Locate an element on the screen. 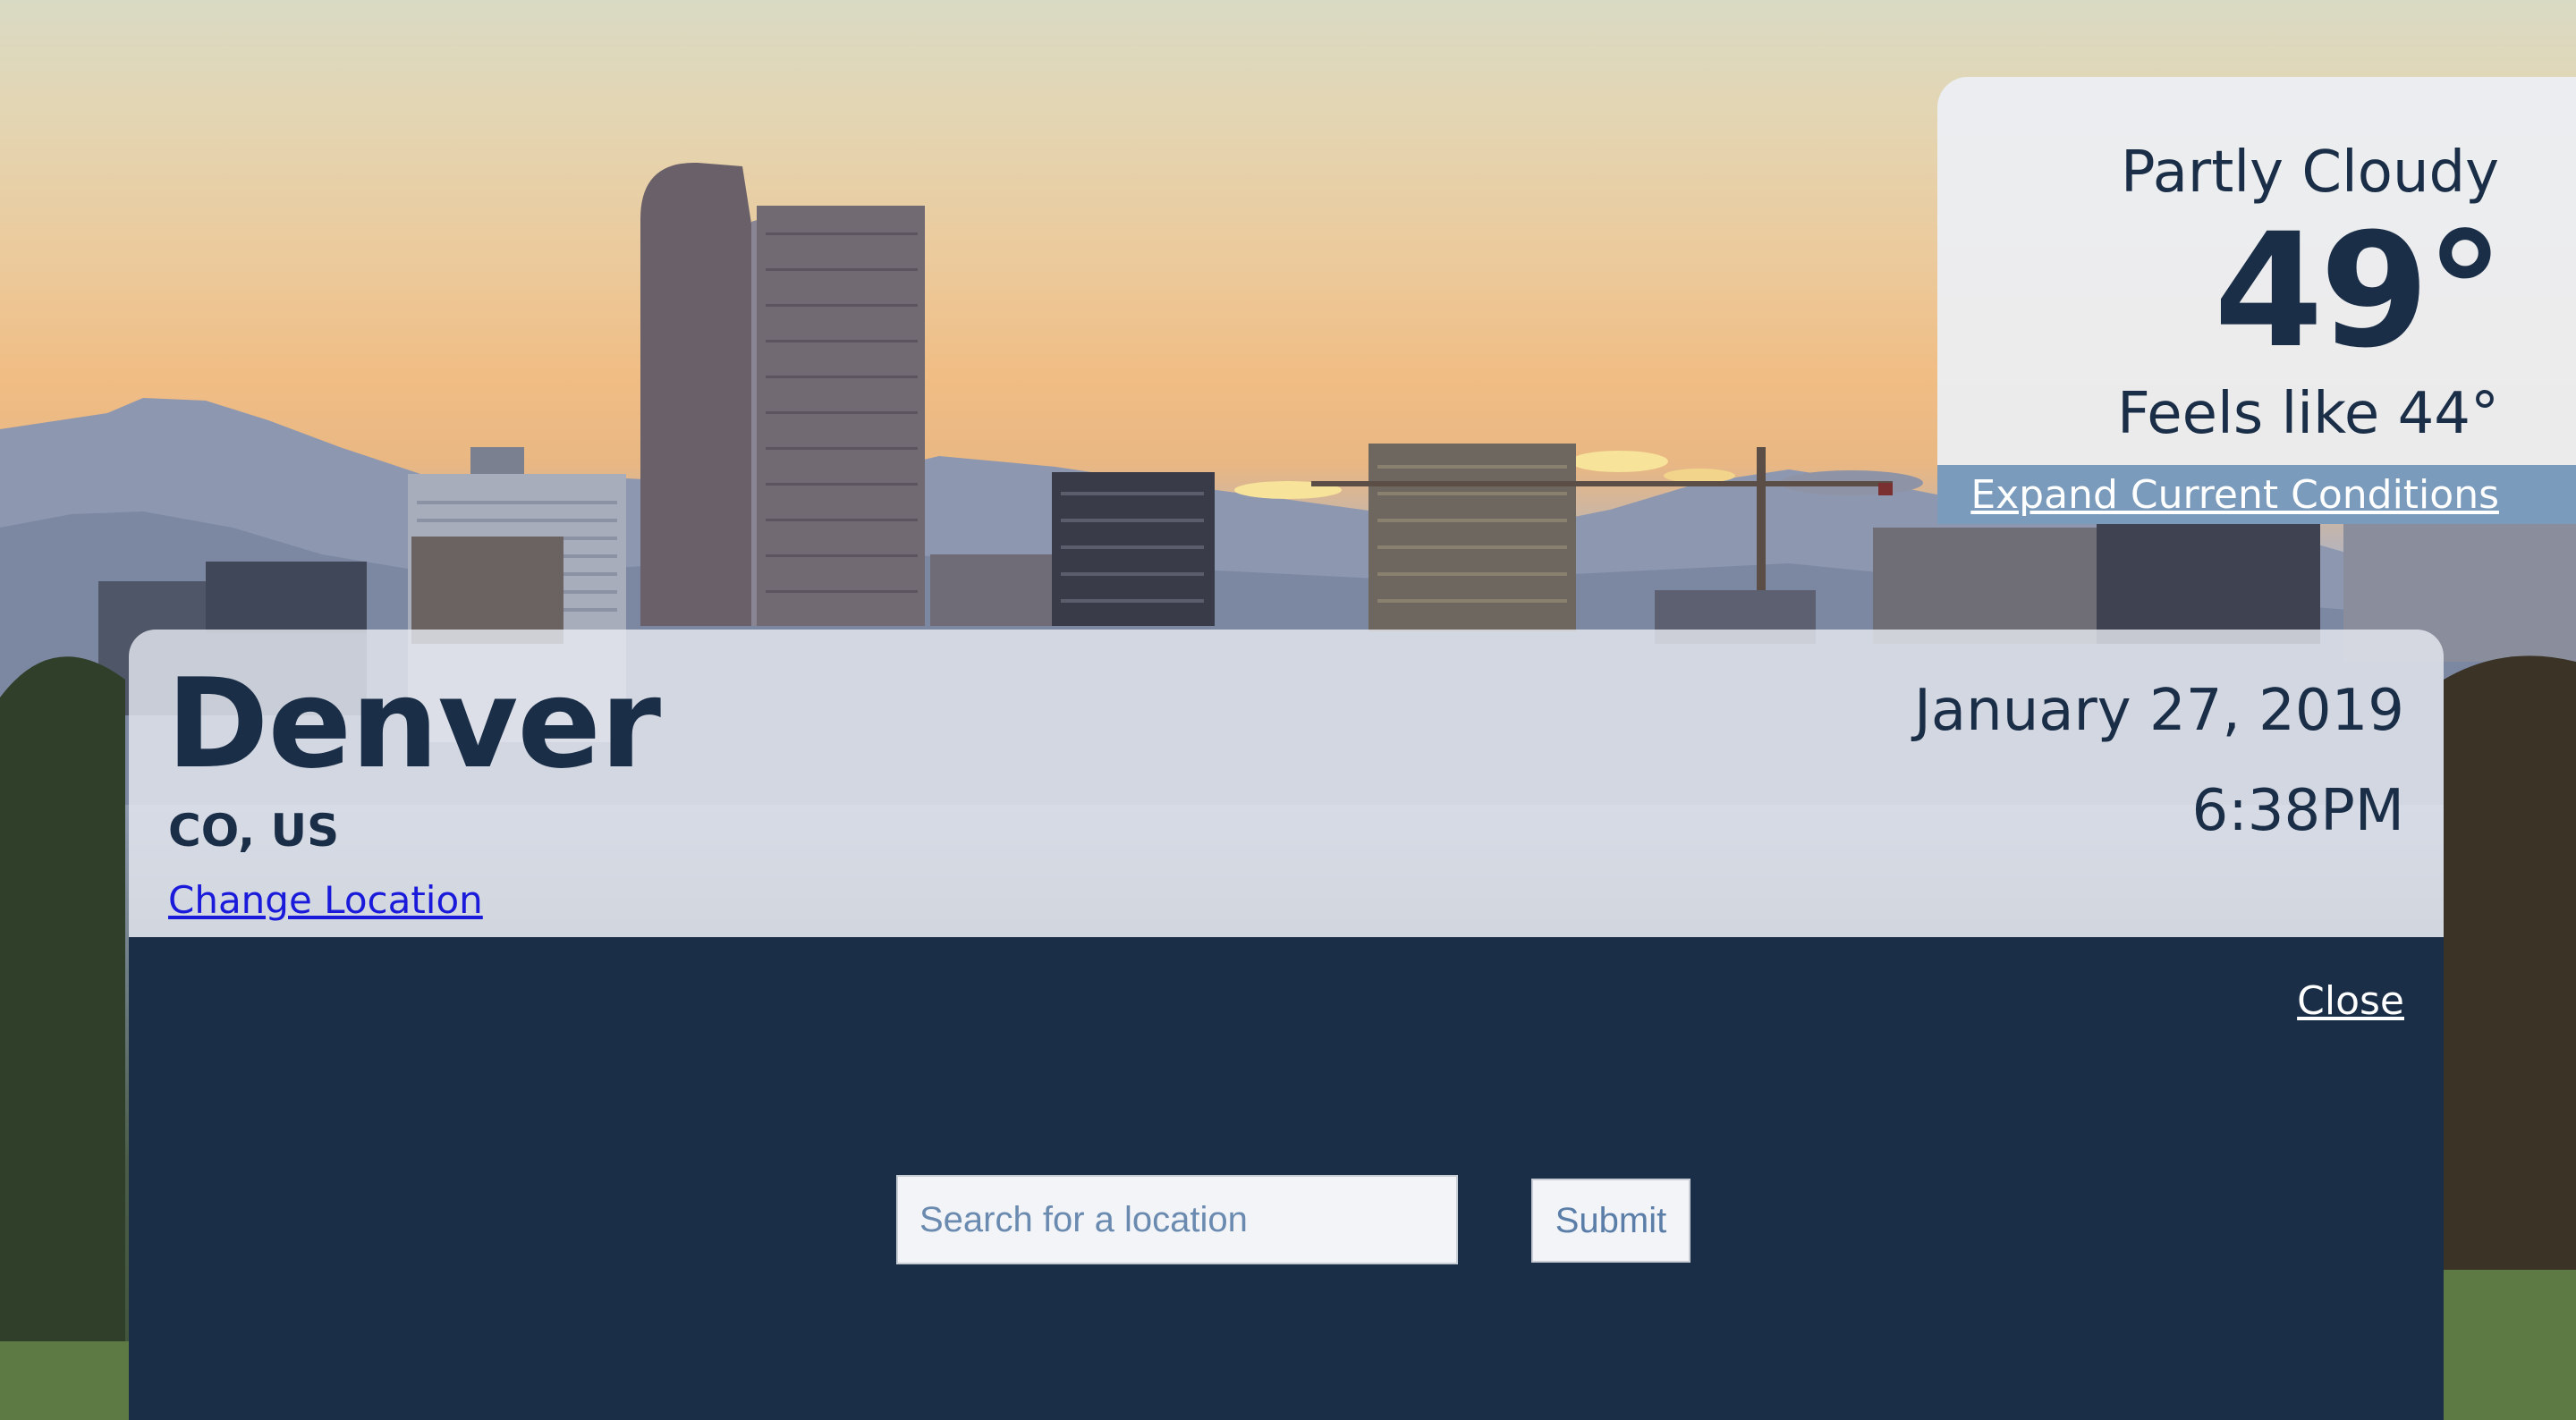 This screenshot has height=1420, width=2576. change-location-link: Change Location is located at coordinates (325, 900).